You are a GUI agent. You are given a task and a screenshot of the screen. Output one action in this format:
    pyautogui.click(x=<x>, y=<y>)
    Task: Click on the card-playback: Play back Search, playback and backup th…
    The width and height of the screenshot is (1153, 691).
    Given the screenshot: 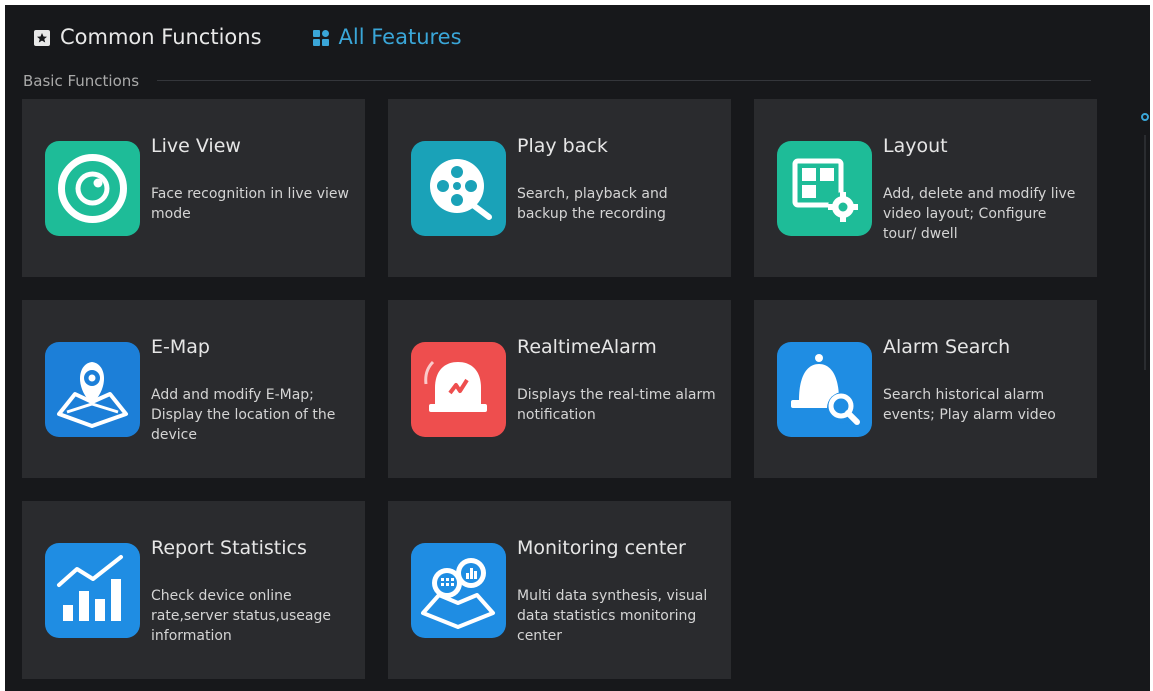 What is the action you would take?
    pyautogui.click(x=559, y=188)
    